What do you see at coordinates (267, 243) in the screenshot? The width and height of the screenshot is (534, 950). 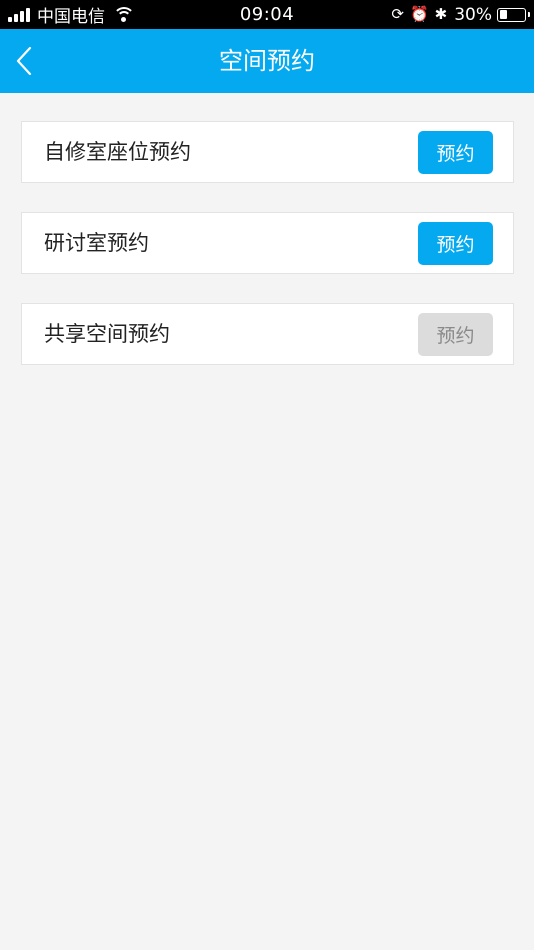 I see `list-item: 研讨室预约 预约` at bounding box center [267, 243].